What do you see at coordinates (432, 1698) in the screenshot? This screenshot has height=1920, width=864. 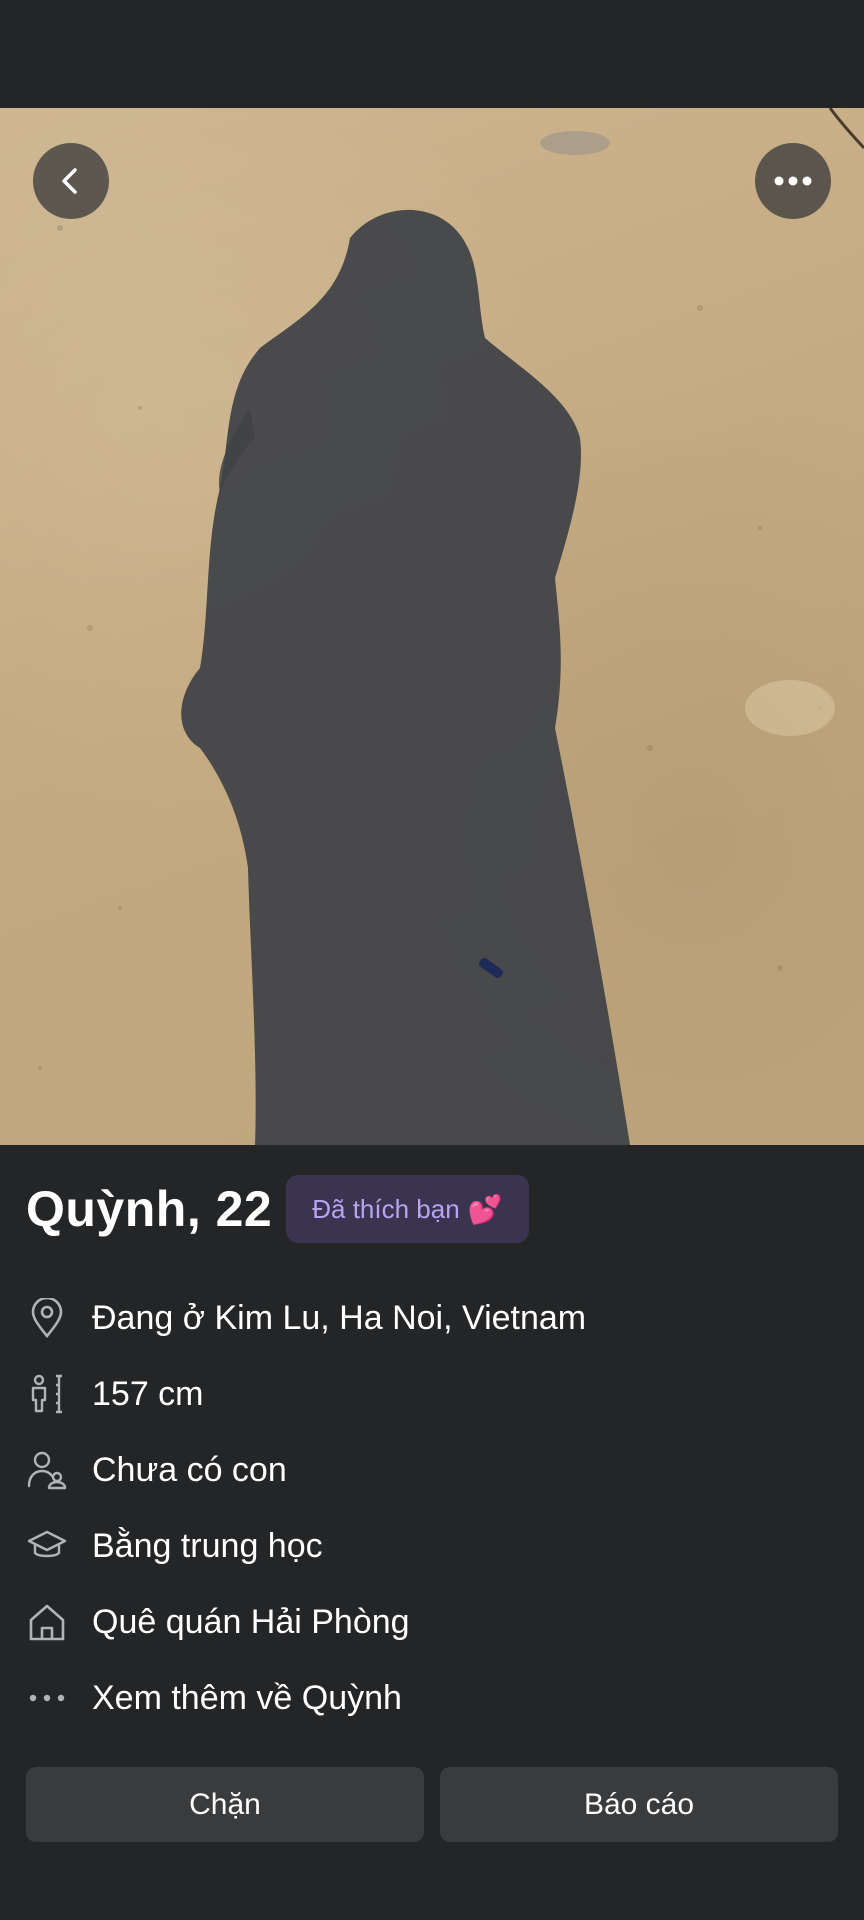 I see `see-more-link: Xem thêm về Quỳnh` at bounding box center [432, 1698].